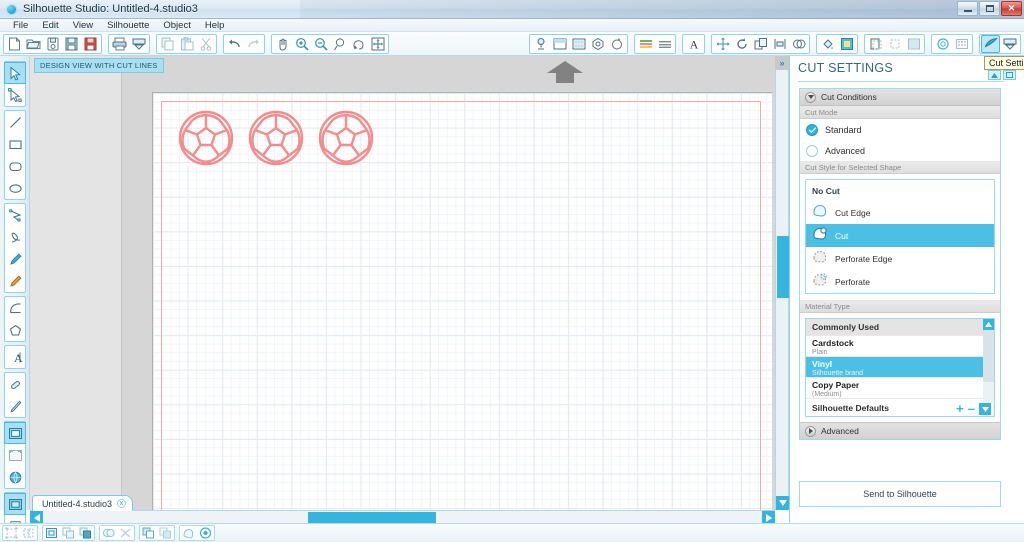 This screenshot has height=542, width=1024. I want to click on redo-icon, so click(253, 44).